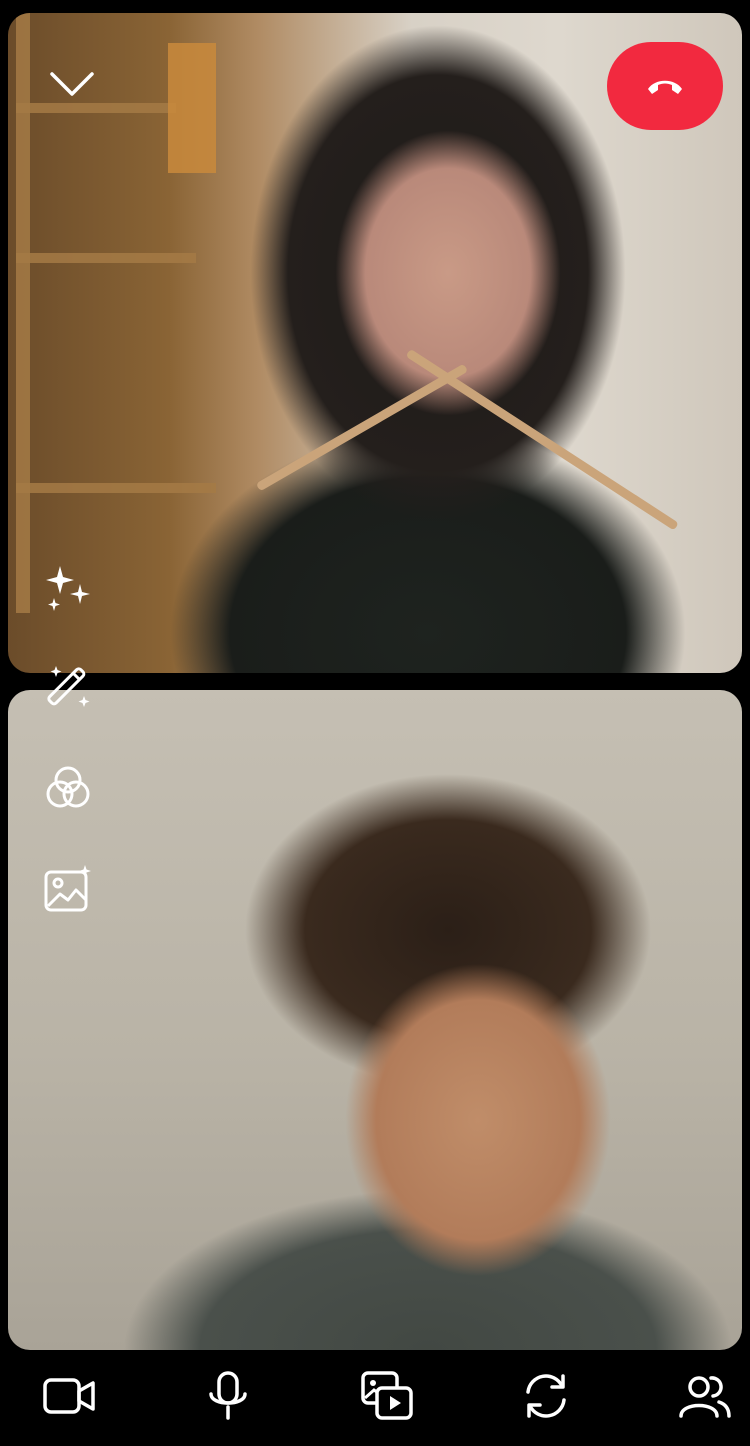 The width and height of the screenshot is (750, 1446). I want to click on touch-up-button, so click(68, 686).